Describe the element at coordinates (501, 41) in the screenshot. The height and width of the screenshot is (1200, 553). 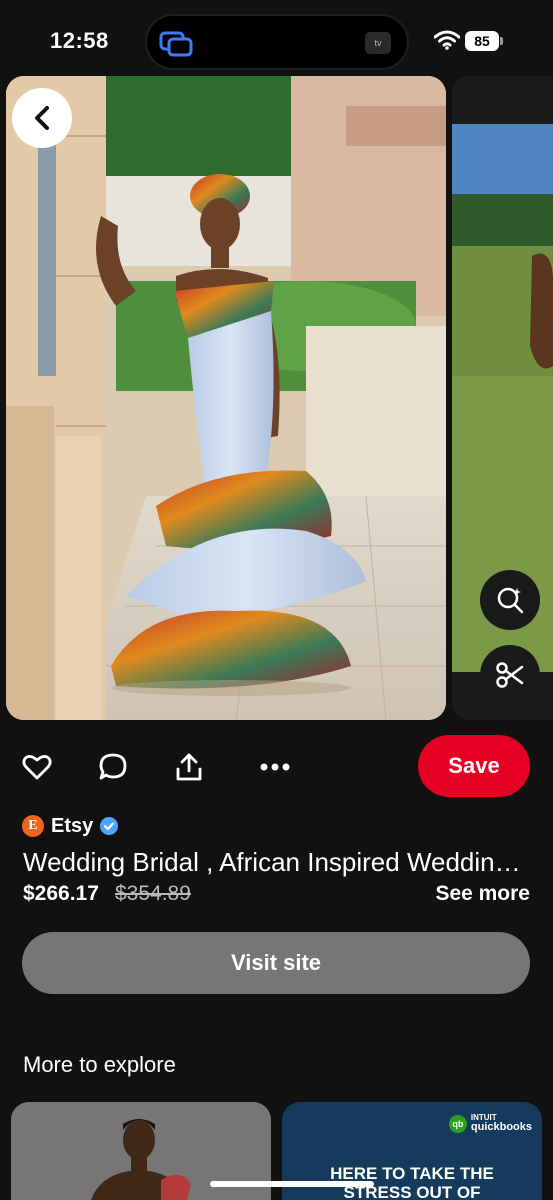
I see `battery-tip` at that location.